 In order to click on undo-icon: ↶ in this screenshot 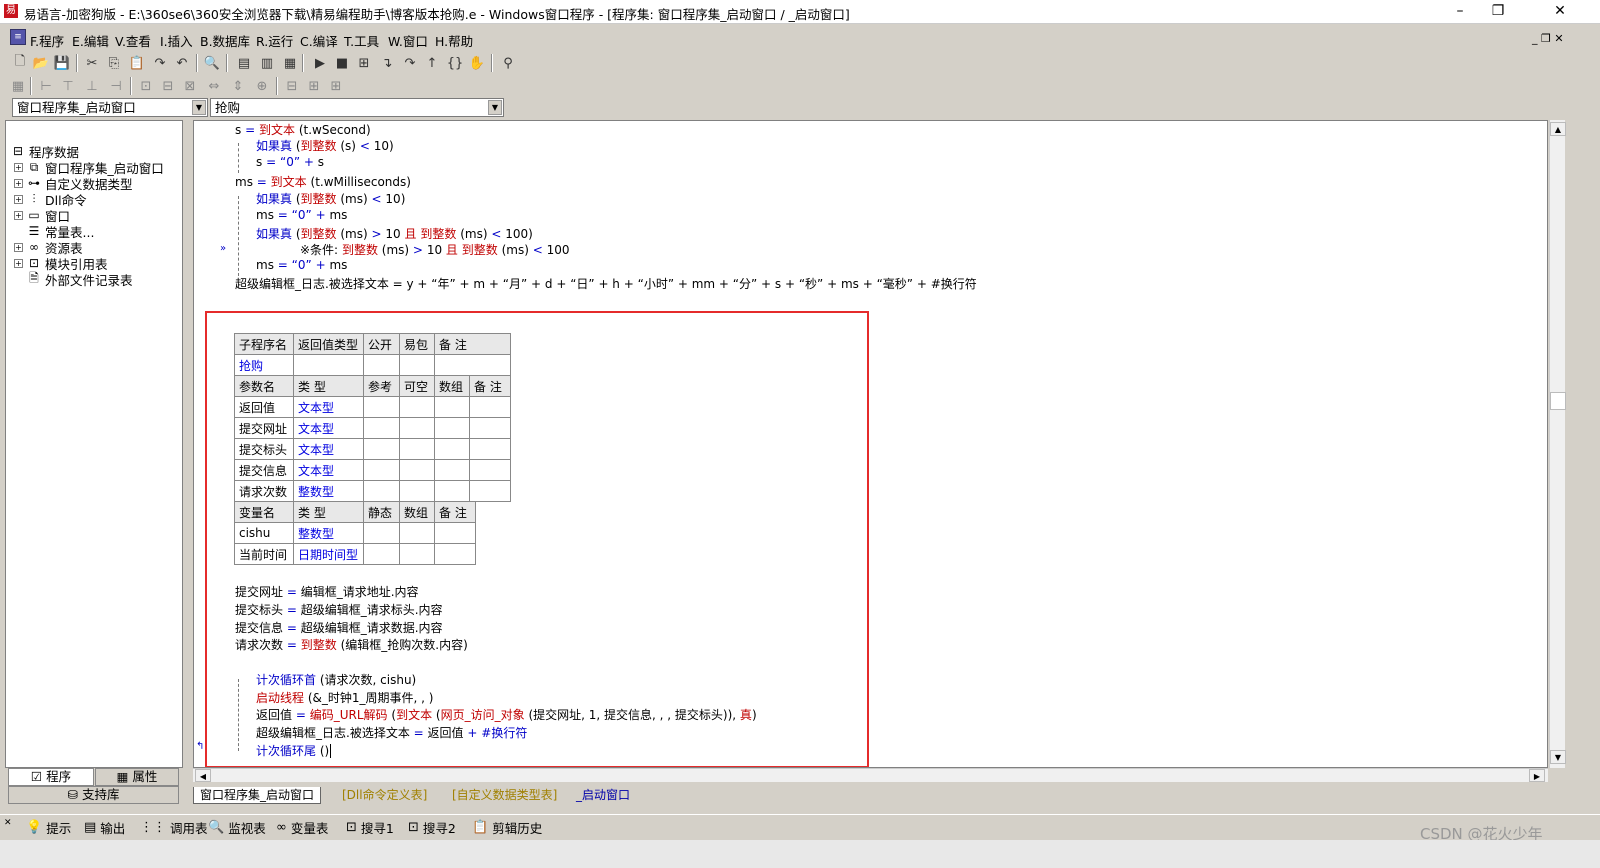, I will do `click(182, 63)`.